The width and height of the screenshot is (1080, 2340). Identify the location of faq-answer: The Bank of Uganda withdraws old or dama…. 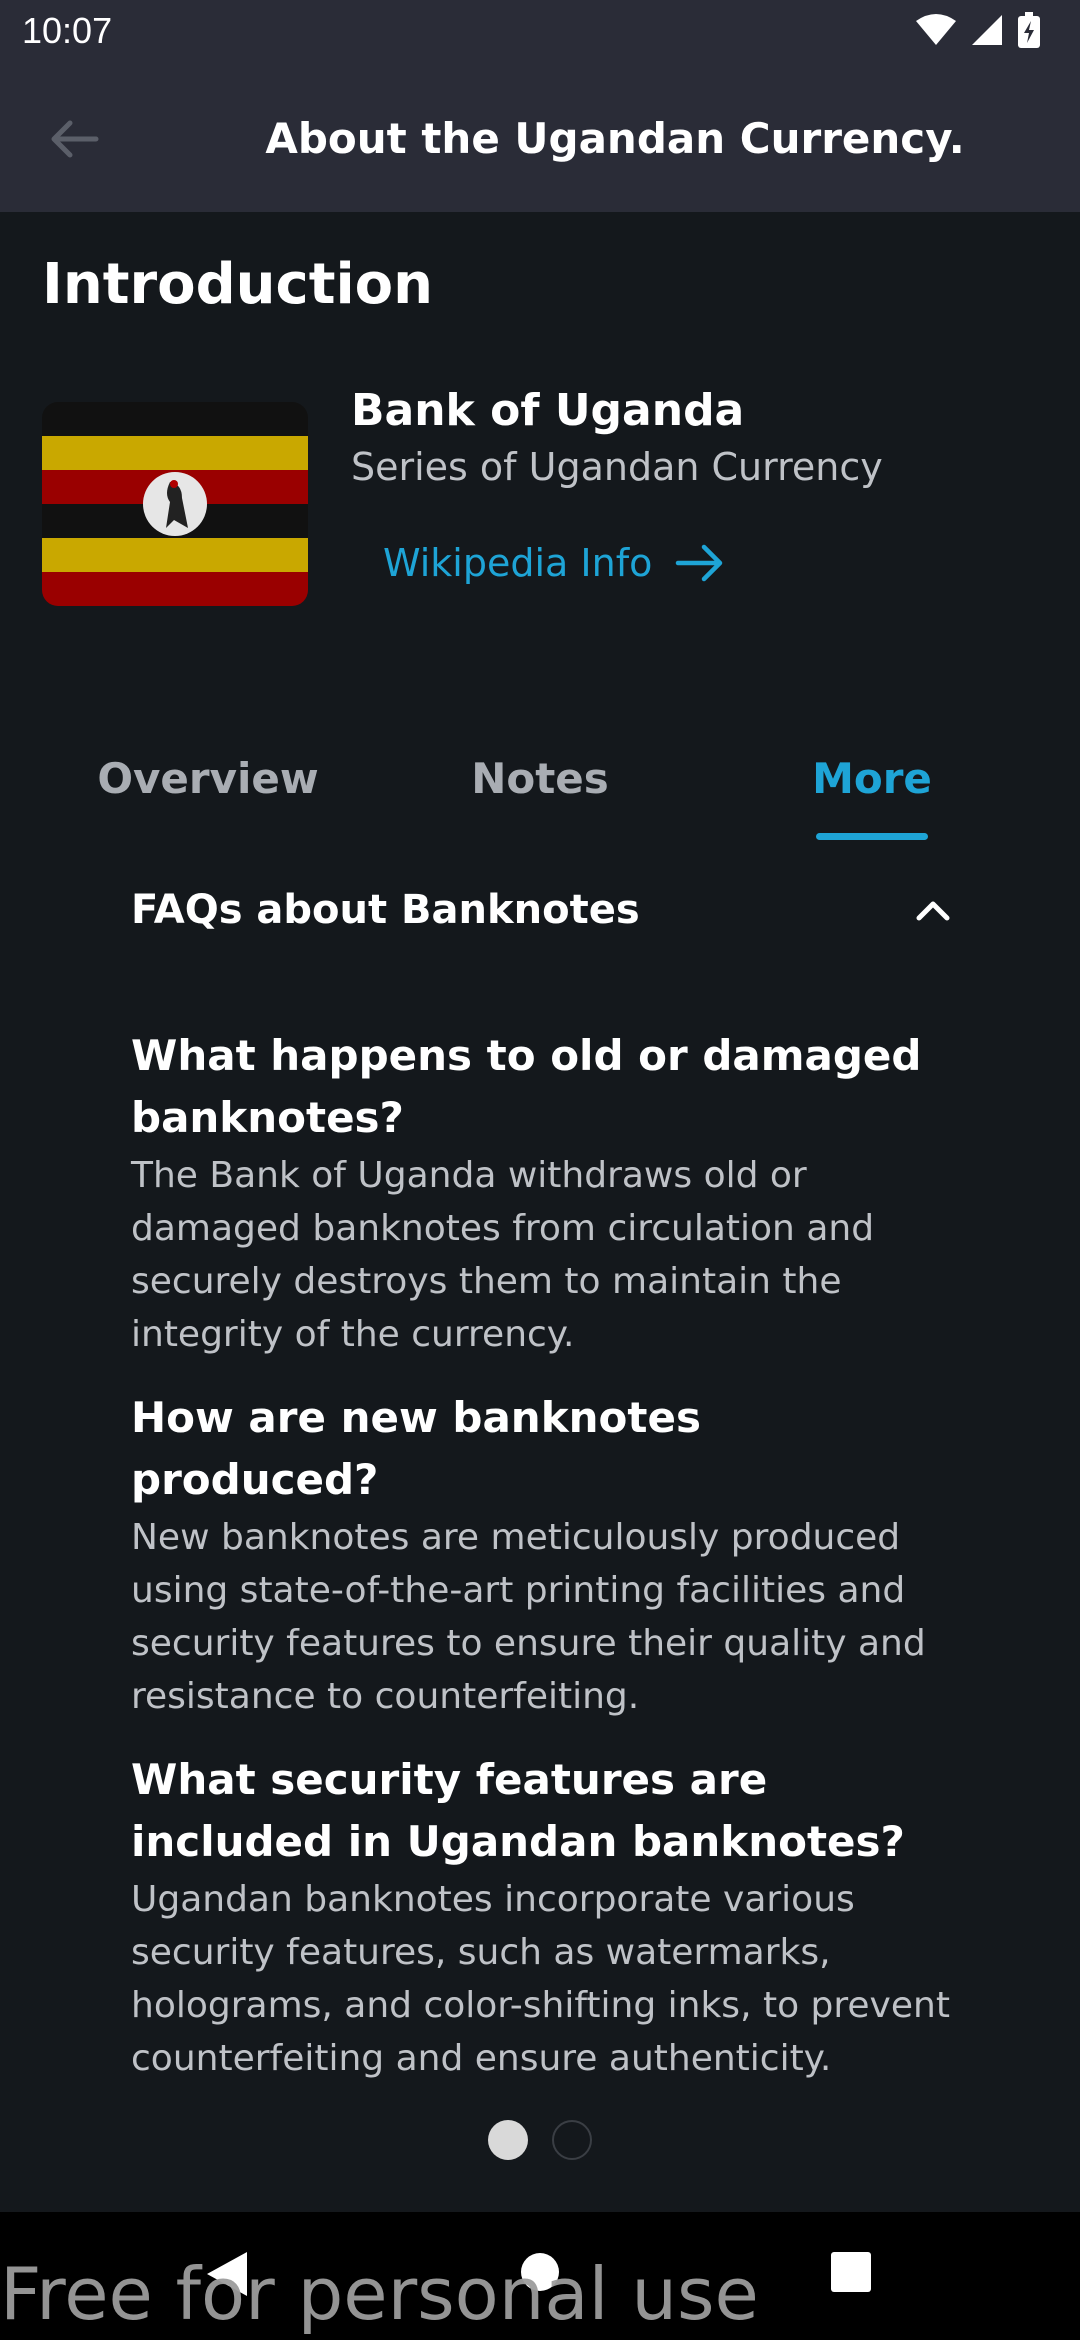
(503, 1255).